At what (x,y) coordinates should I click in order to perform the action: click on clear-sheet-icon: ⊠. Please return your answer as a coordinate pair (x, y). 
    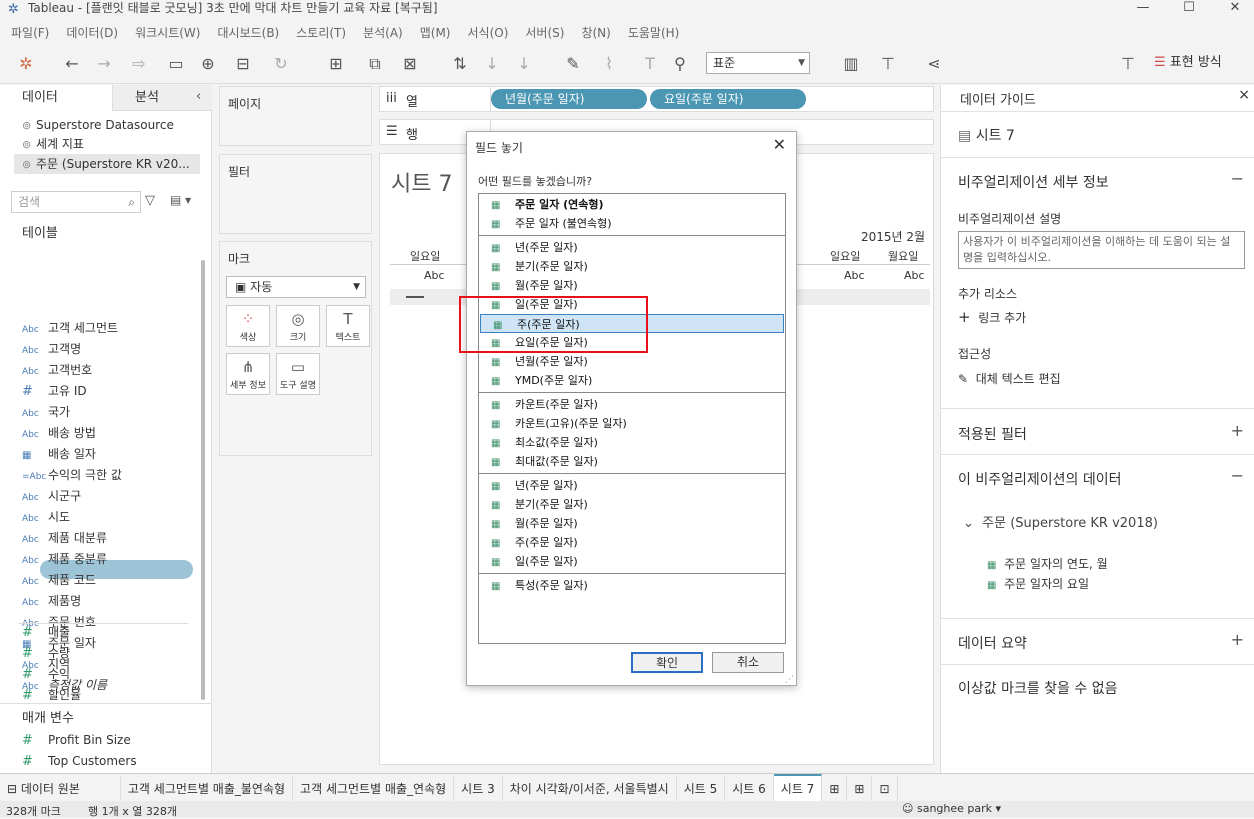
    Looking at the image, I should click on (410, 64).